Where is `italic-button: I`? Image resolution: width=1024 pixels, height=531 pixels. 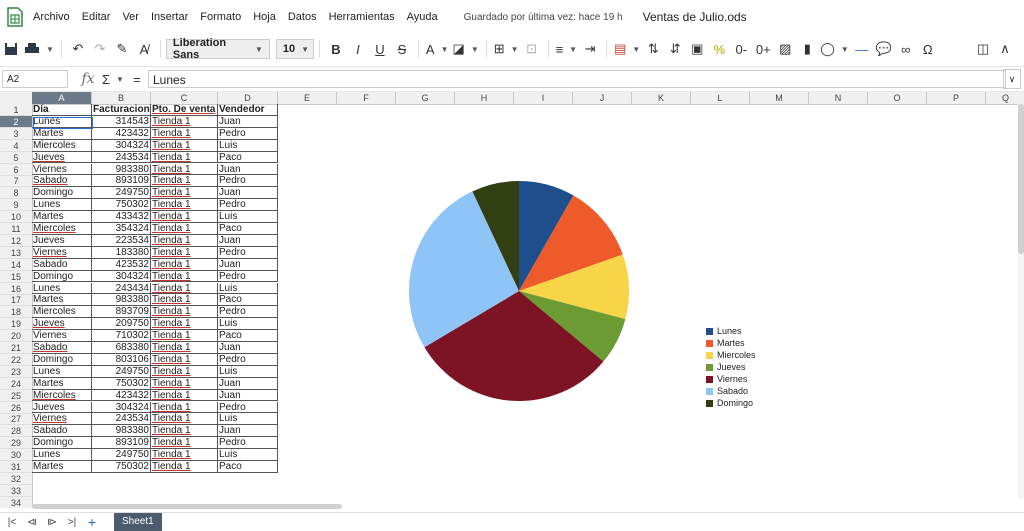
italic-button: I is located at coordinates (358, 49).